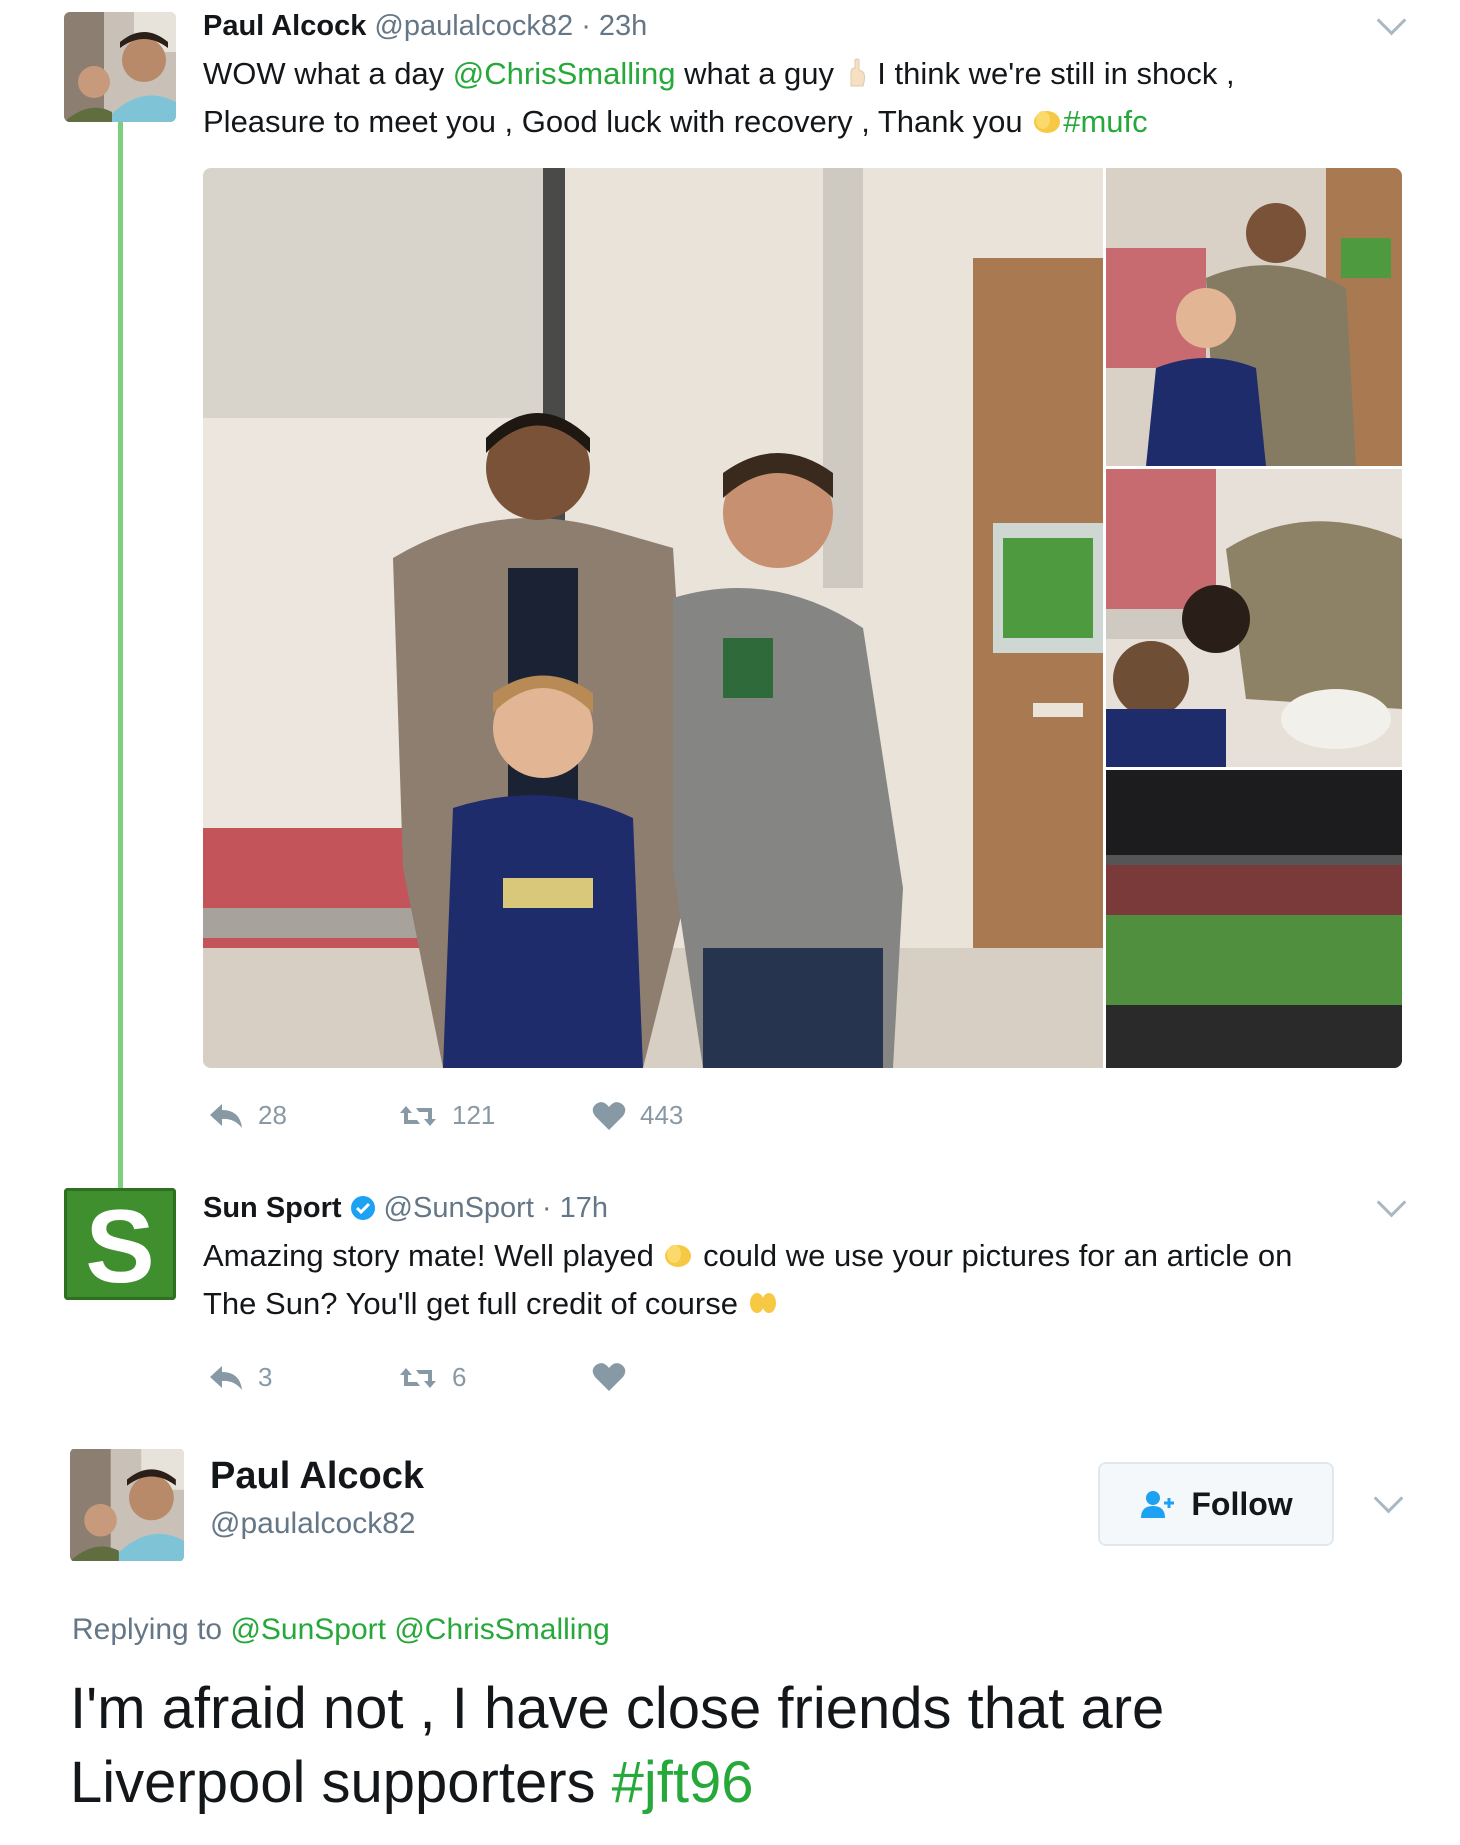 The width and height of the screenshot is (1460, 1845). Describe the element at coordinates (763, 1299) in the screenshot. I see `raised-hands-icon` at that location.